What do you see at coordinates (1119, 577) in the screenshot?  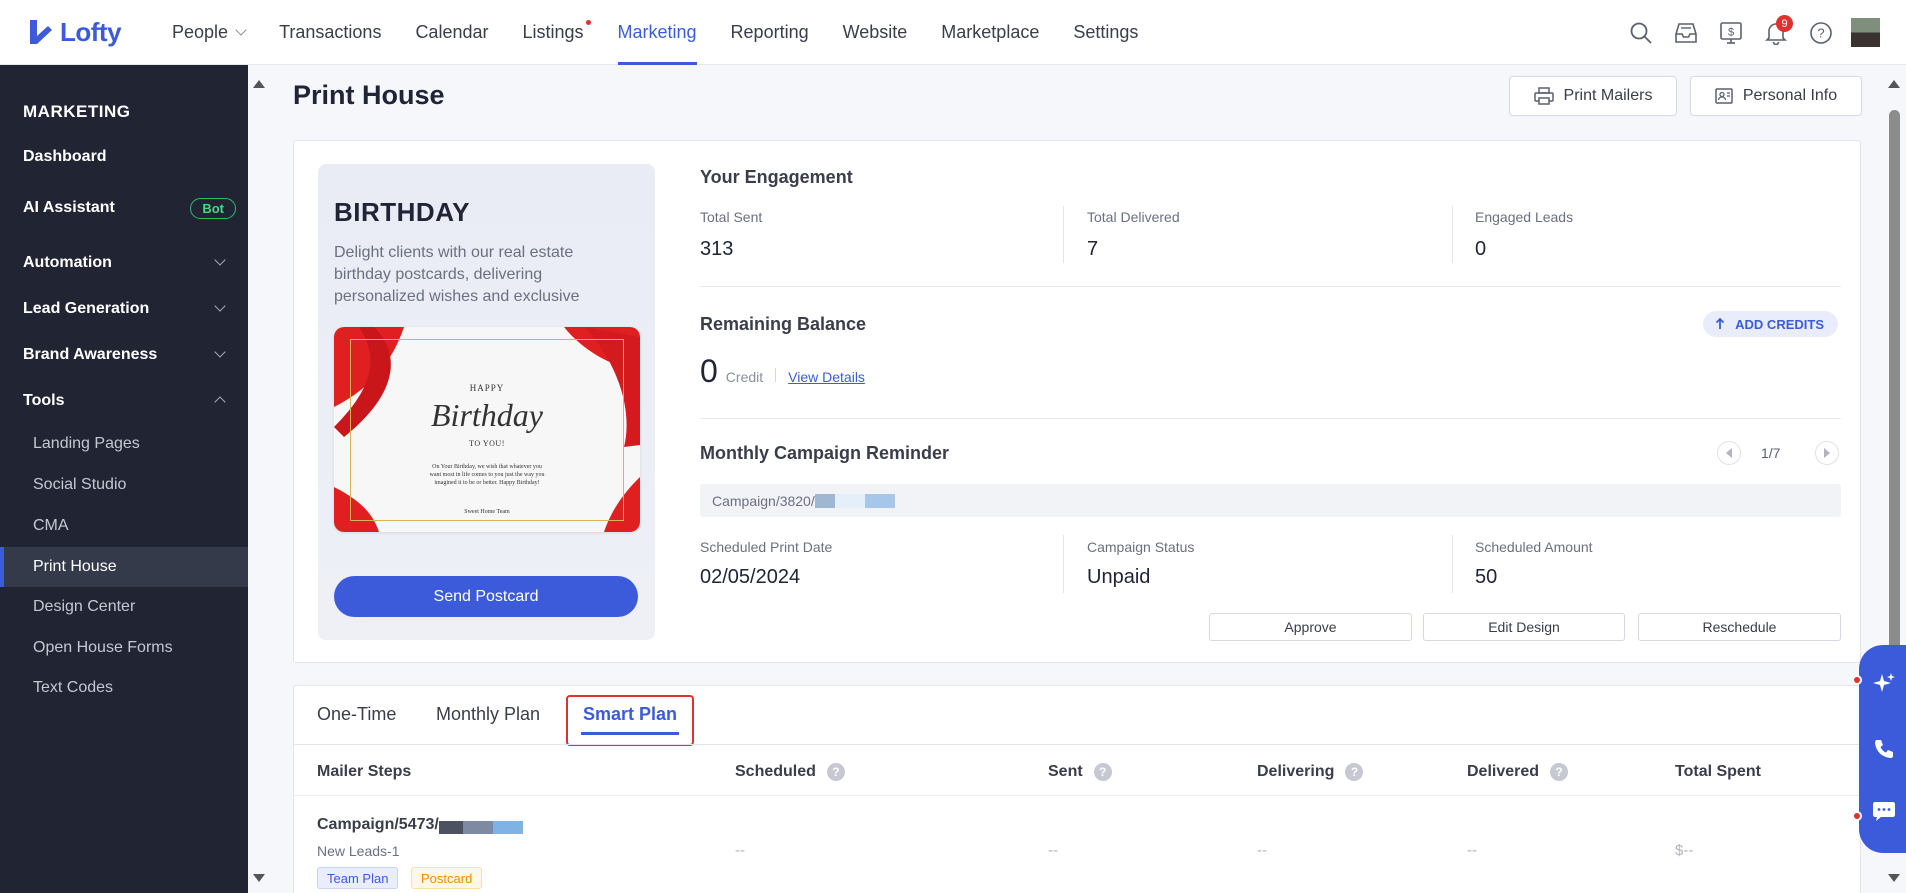 I see `campaign-status-value: Unpaid` at bounding box center [1119, 577].